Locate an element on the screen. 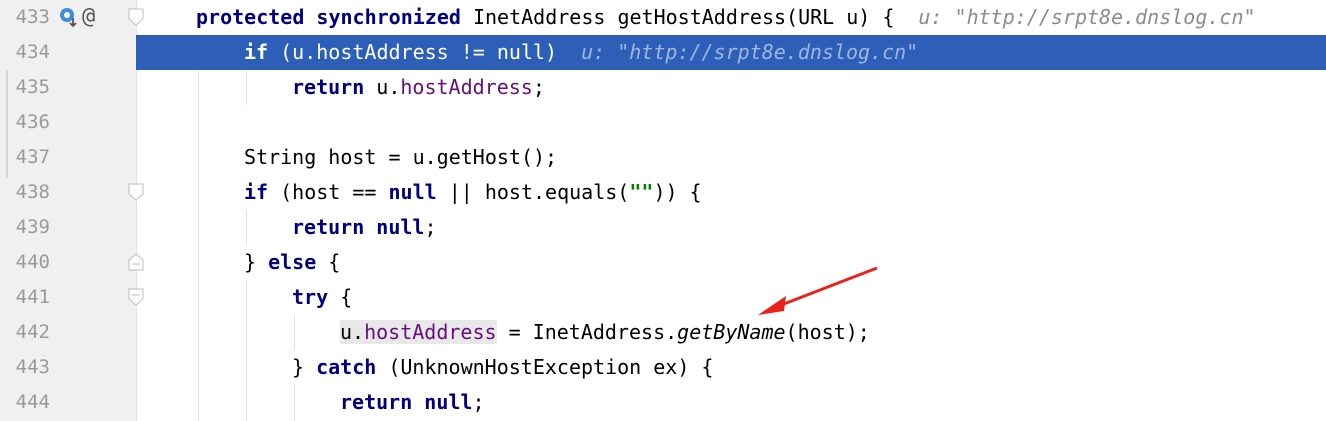 The height and width of the screenshot is (421, 1326). line-number: 436 is located at coordinates (32, 122).